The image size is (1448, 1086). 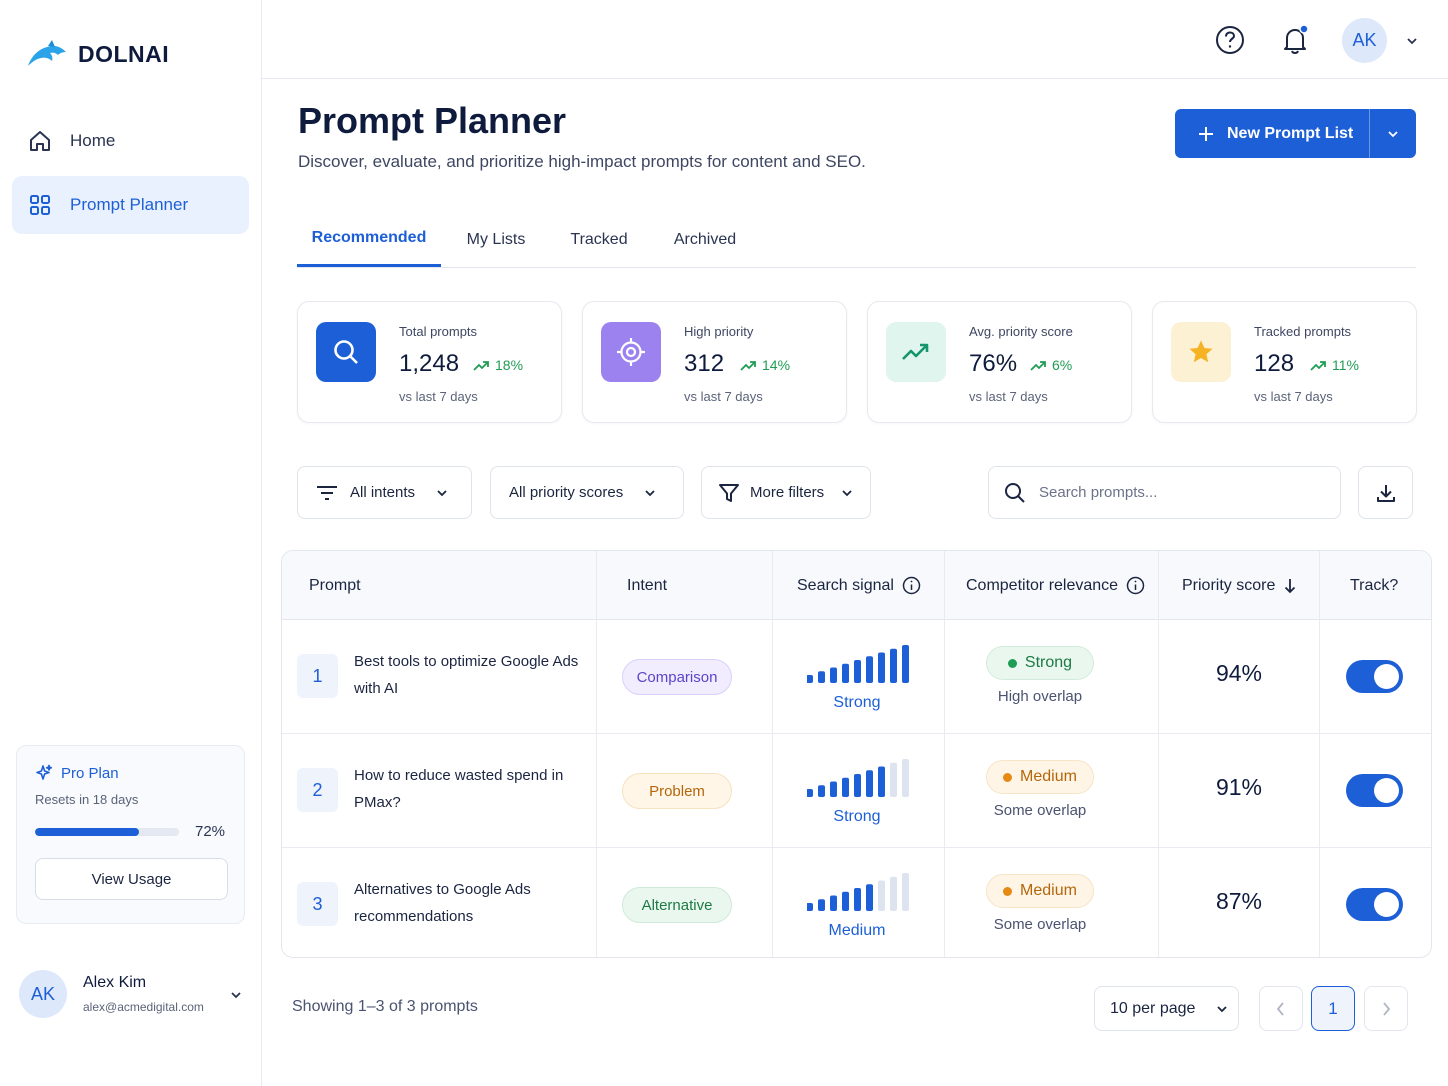 What do you see at coordinates (647, 585) in the screenshot?
I see `column-label: Intent` at bounding box center [647, 585].